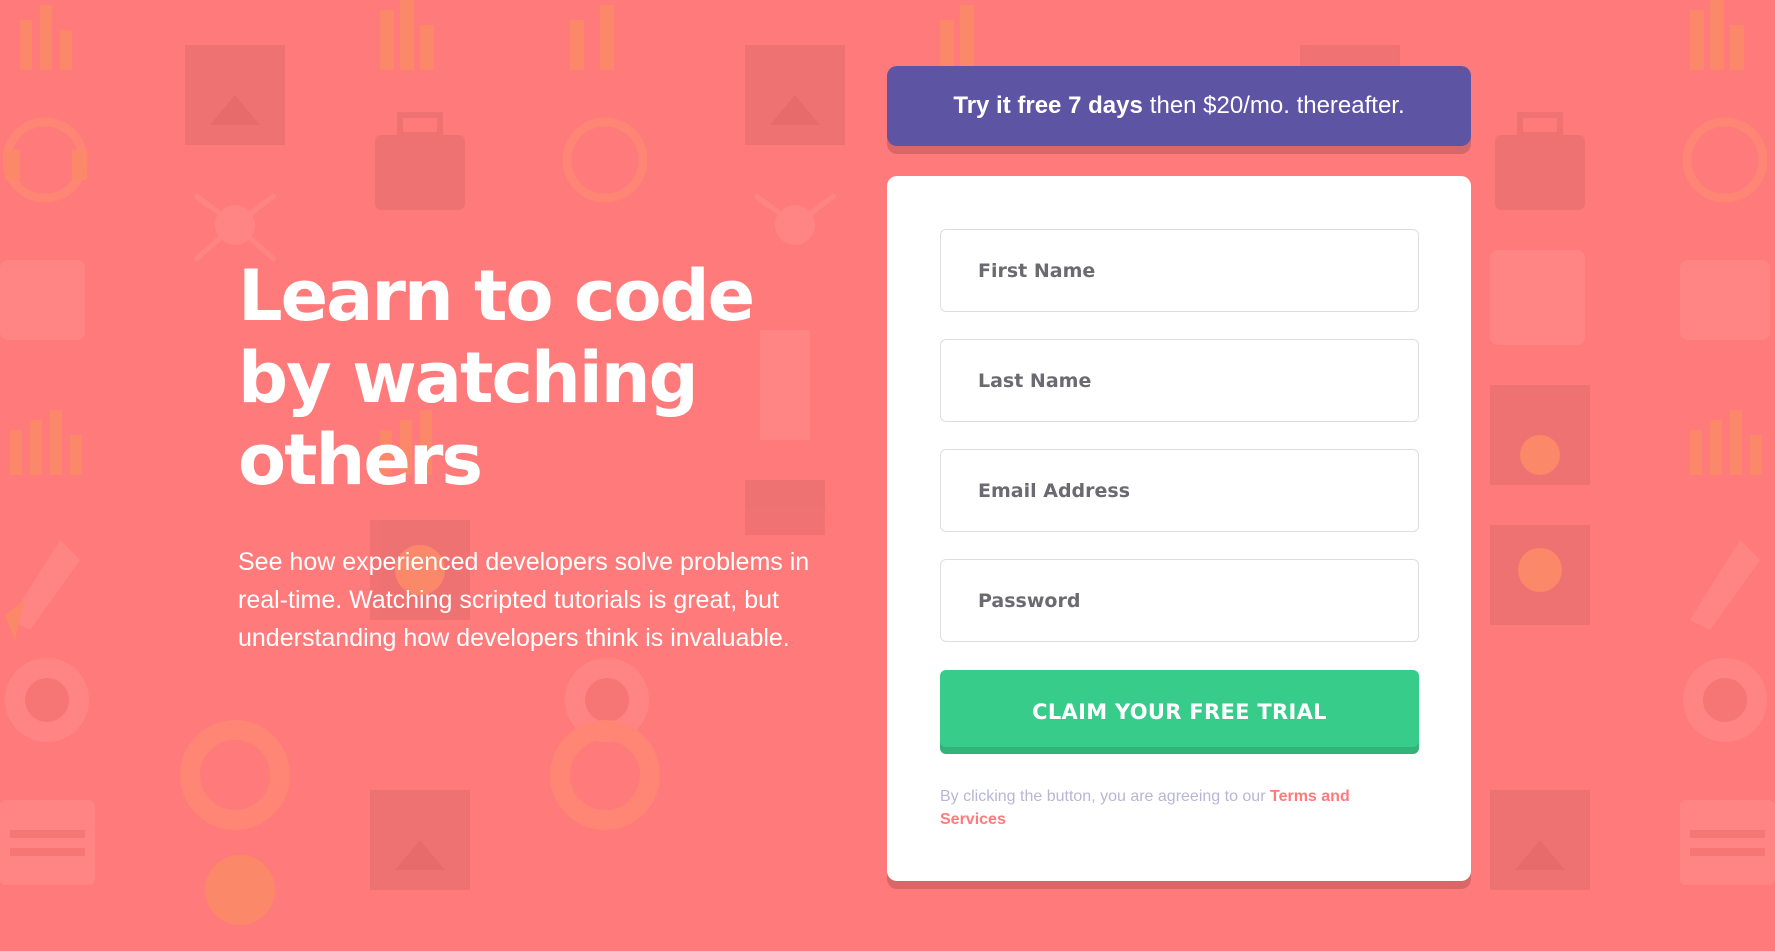 The image size is (1775, 951). What do you see at coordinates (496, 378) in the screenshot?
I see `hero-title: Learn to code by watching others` at bounding box center [496, 378].